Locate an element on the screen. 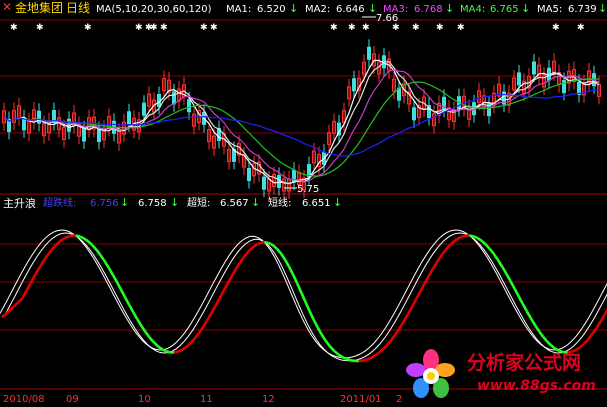 Image resolution: width=607 pixels, height=407 pixels. high-price-marker: 7.66 is located at coordinates (387, 18).